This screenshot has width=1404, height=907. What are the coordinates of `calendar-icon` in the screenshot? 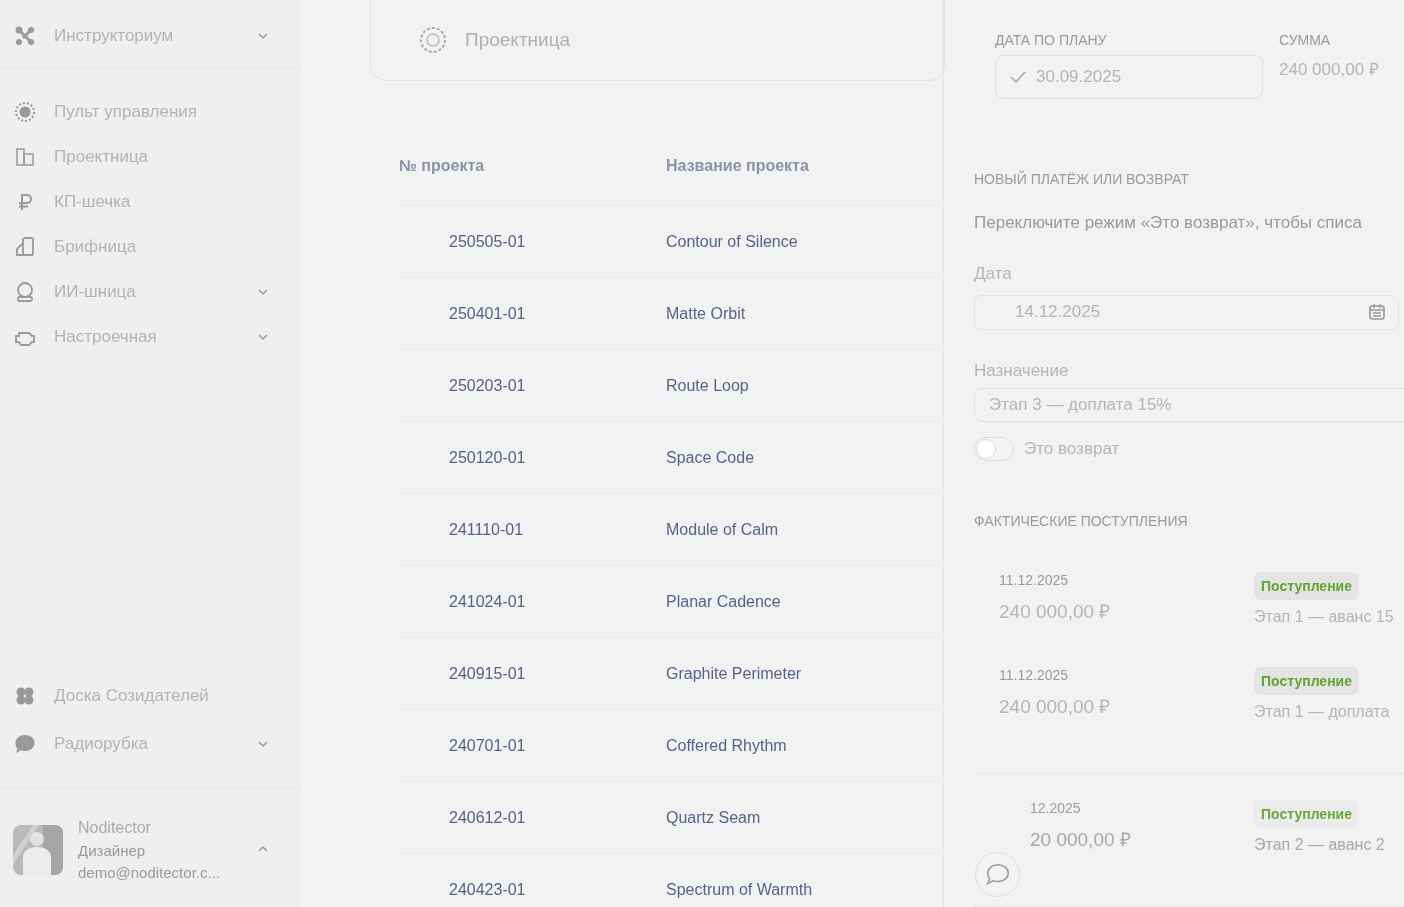 It's located at (1377, 312).